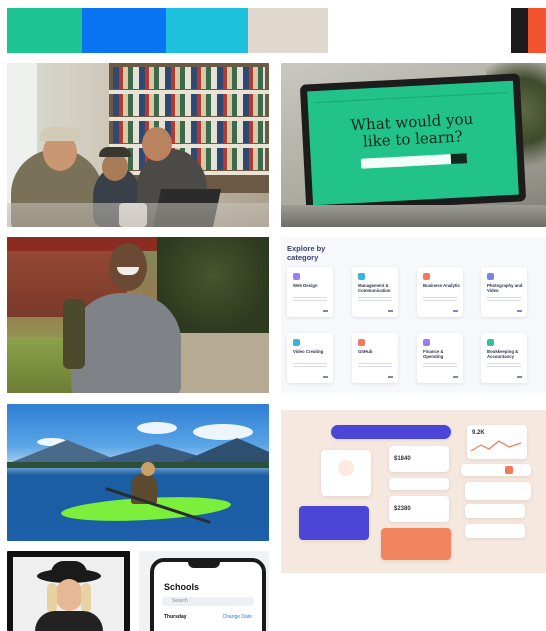  What do you see at coordinates (375, 358) in the screenshot?
I see `category-card: GitHub` at bounding box center [375, 358].